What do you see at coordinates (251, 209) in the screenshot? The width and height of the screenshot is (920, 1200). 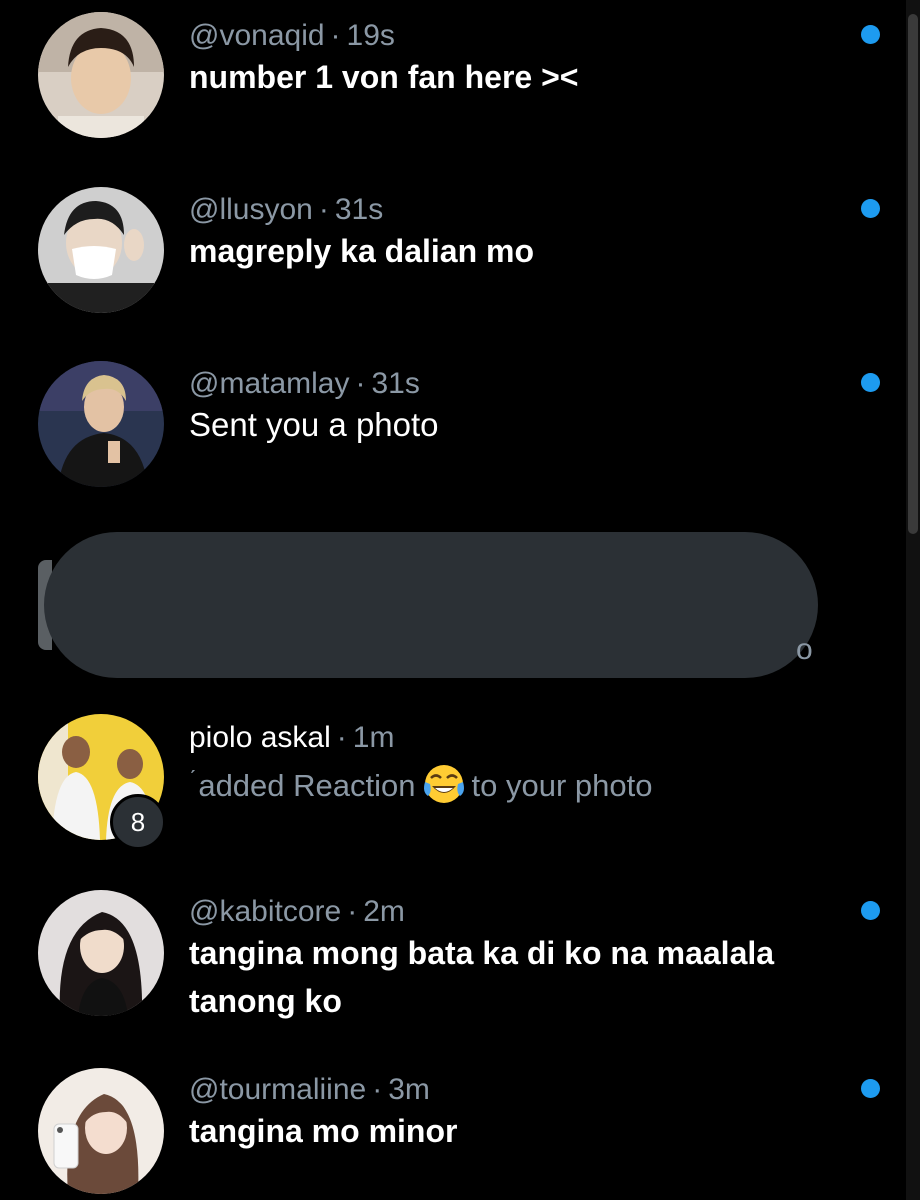 I see `user-handle: @llusyon` at bounding box center [251, 209].